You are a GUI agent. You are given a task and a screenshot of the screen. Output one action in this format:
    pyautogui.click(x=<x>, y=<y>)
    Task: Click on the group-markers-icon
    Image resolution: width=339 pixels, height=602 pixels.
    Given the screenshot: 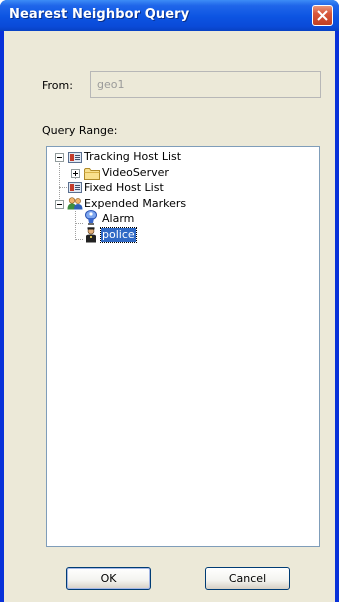 What is the action you would take?
    pyautogui.click(x=75, y=203)
    